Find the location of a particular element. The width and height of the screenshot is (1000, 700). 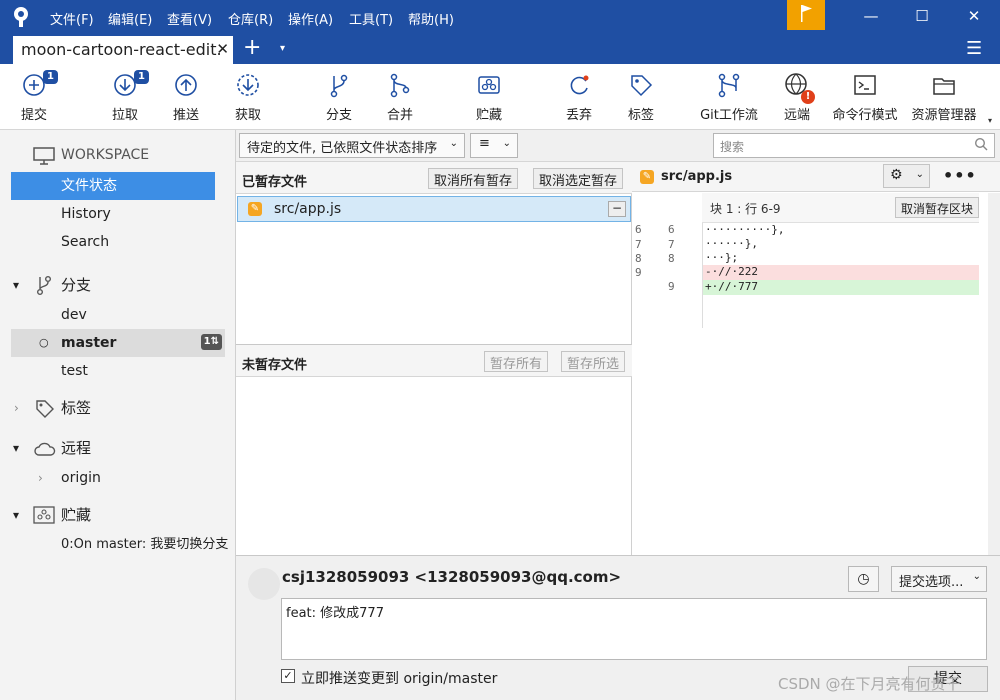

stage-all-button: 暂存所有 is located at coordinates (516, 361).